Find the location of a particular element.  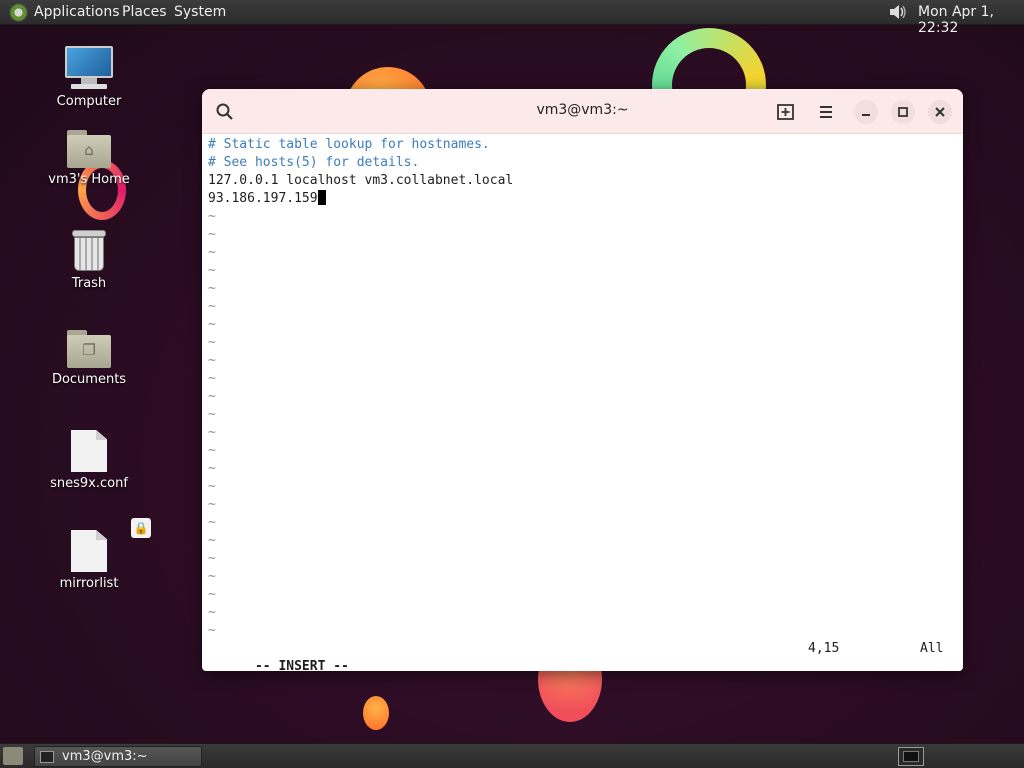

hamburger-menu-icon is located at coordinates (826, 112).